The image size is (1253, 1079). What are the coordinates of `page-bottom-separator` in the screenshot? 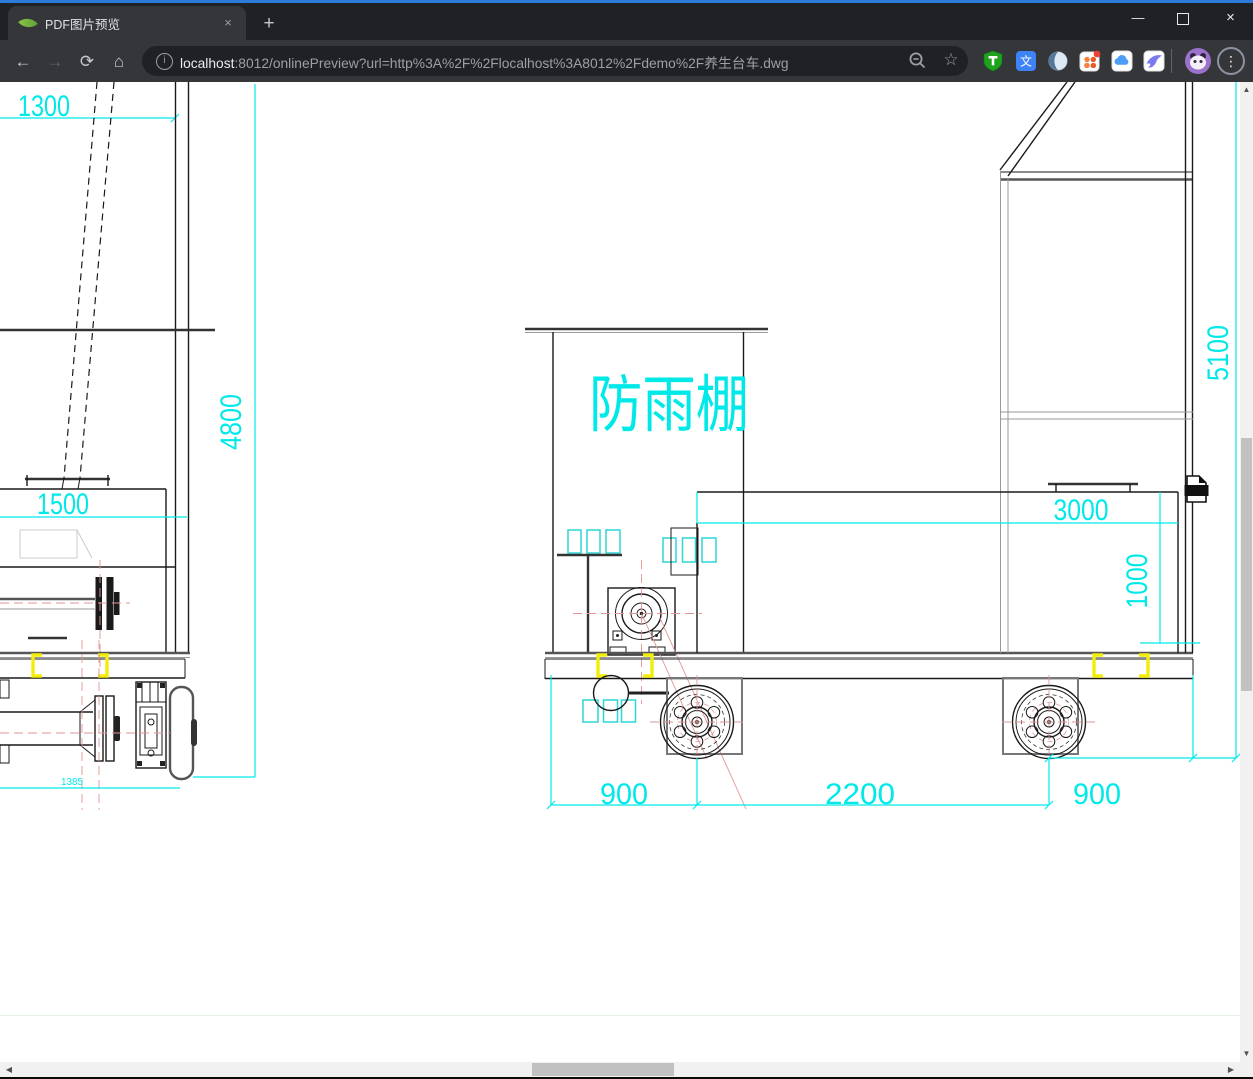 It's located at (626, 1015).